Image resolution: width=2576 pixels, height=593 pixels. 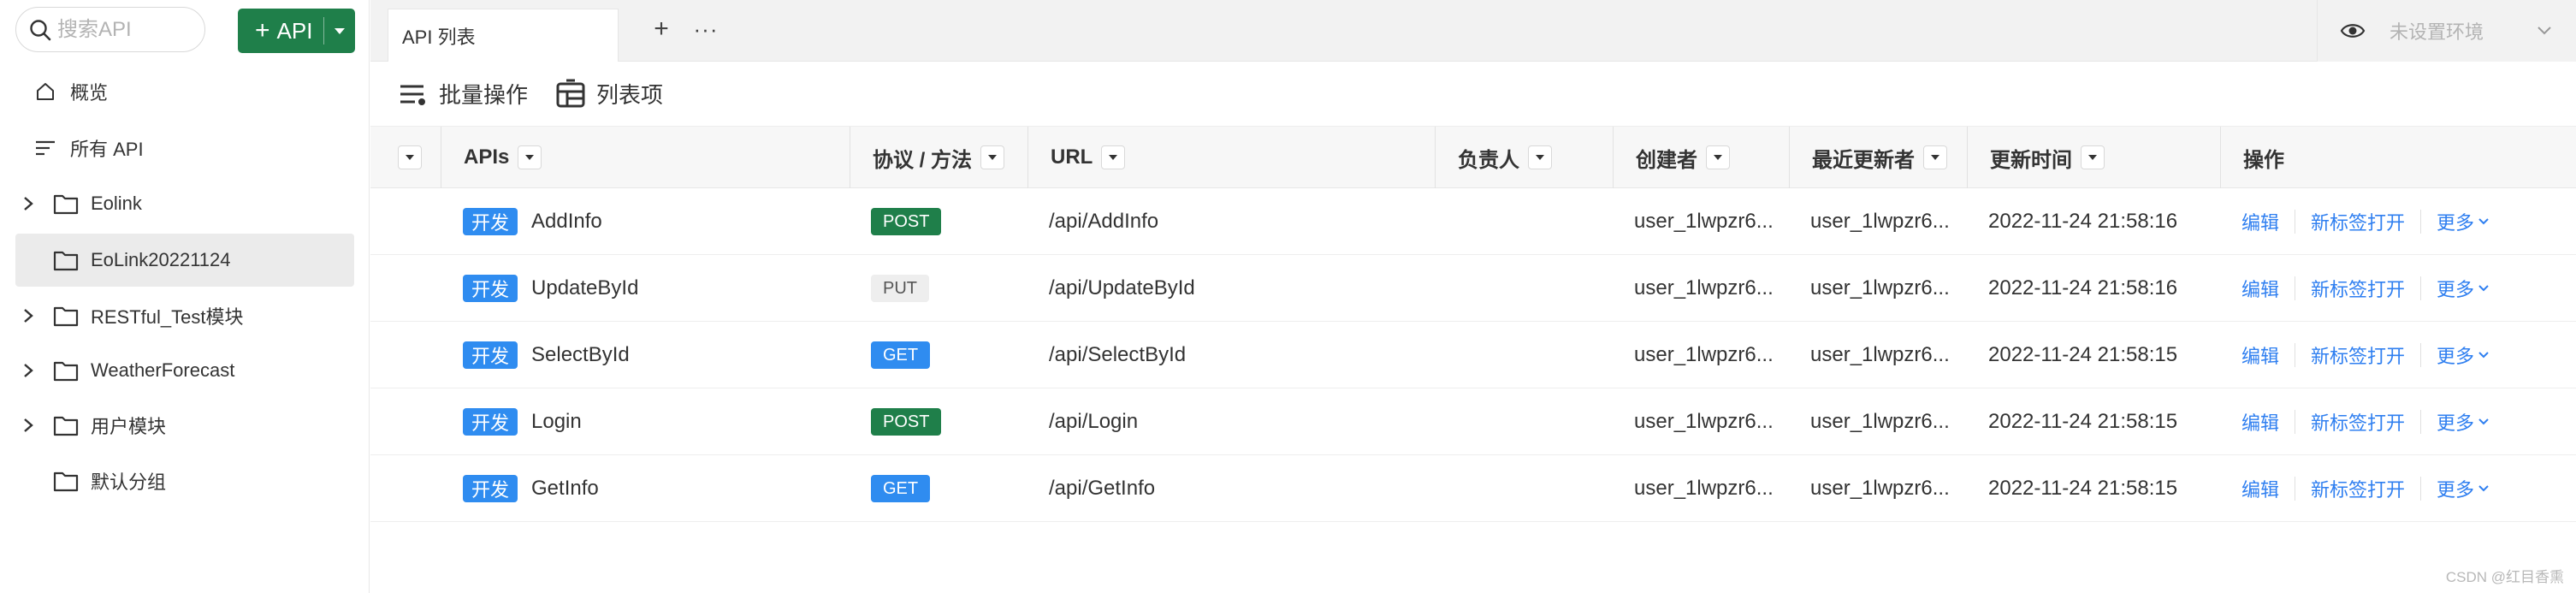 I want to click on add-api-dropdown, so click(x=339, y=31).